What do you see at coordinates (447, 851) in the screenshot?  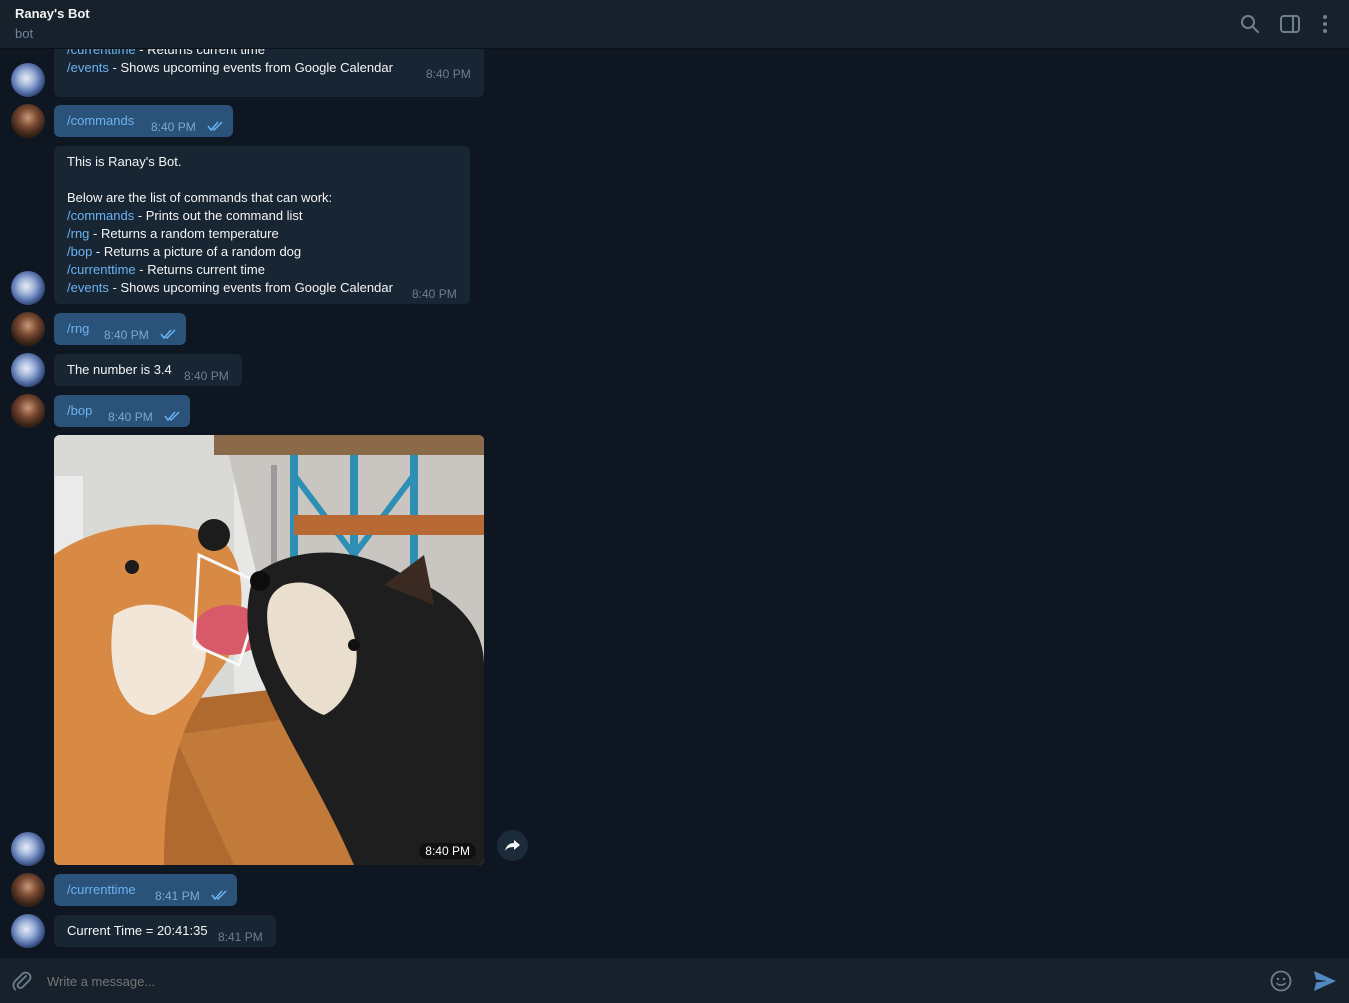 I see `photo-time: 8:40 PM` at bounding box center [447, 851].